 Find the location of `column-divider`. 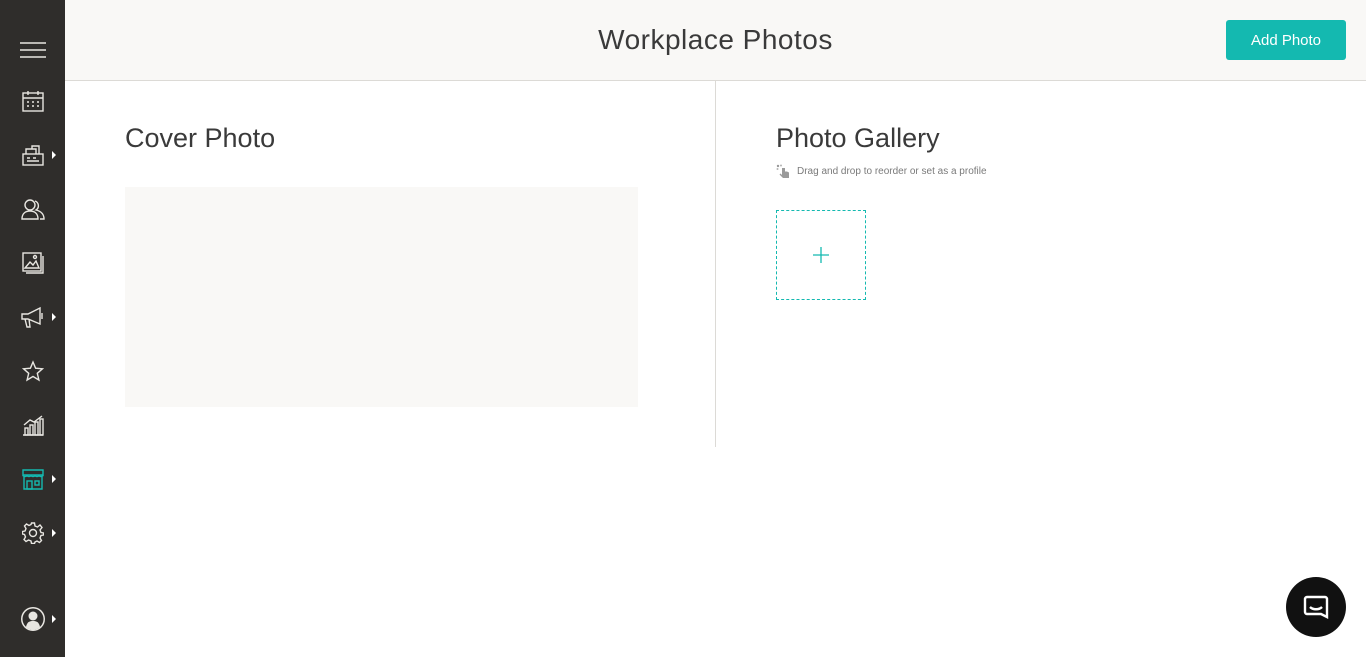

column-divider is located at coordinates (715, 264).